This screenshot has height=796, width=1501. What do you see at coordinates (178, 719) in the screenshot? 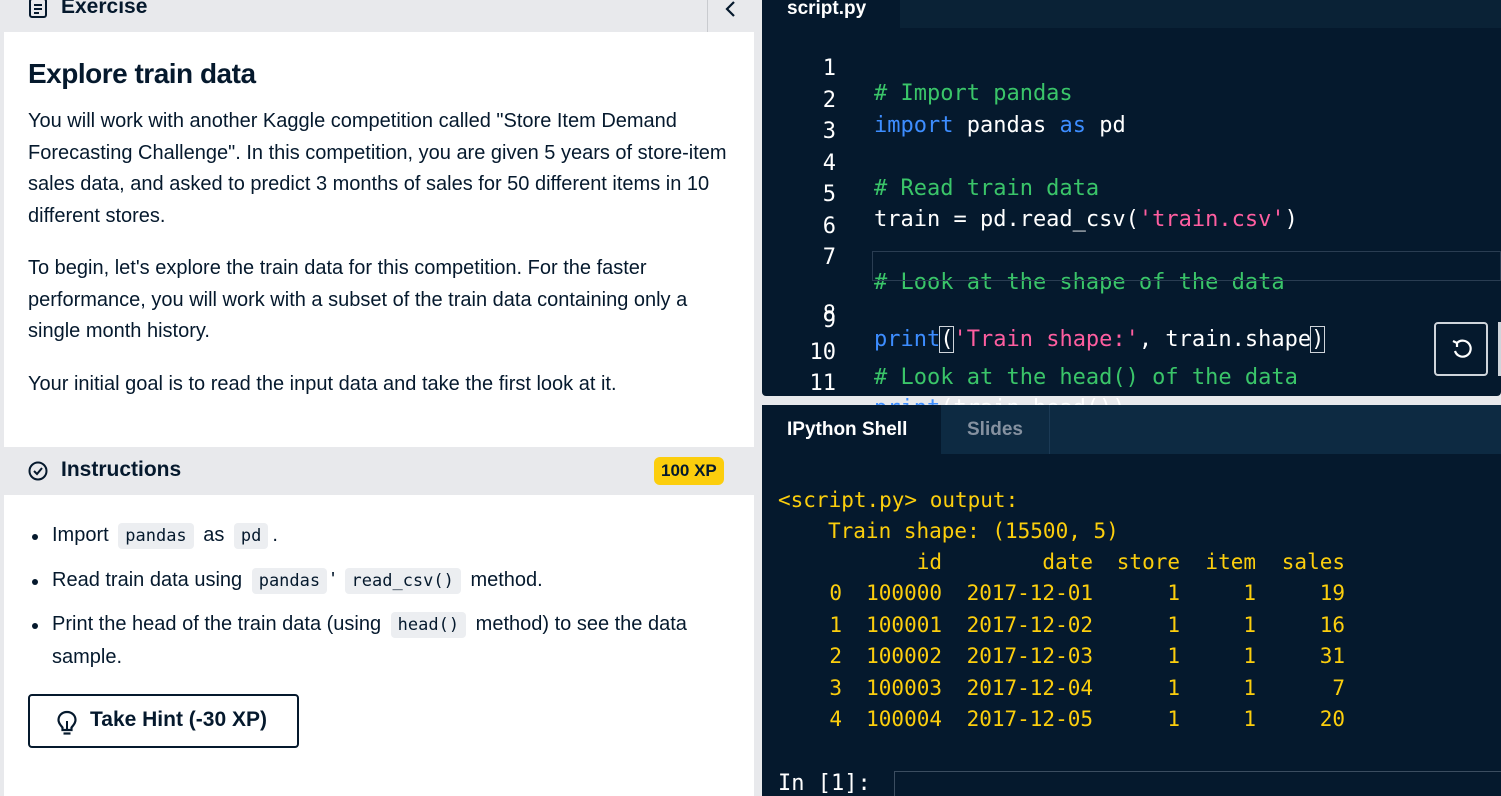
I see `take-hint-label: Take Hint (-30 XP)` at bounding box center [178, 719].